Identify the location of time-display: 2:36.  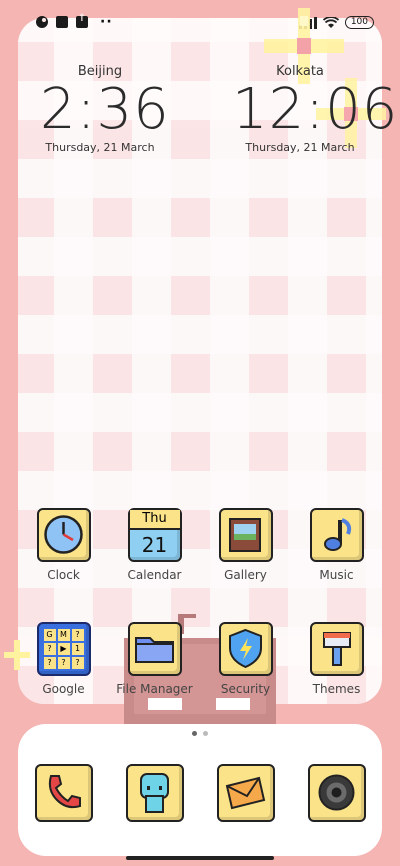
(105, 109).